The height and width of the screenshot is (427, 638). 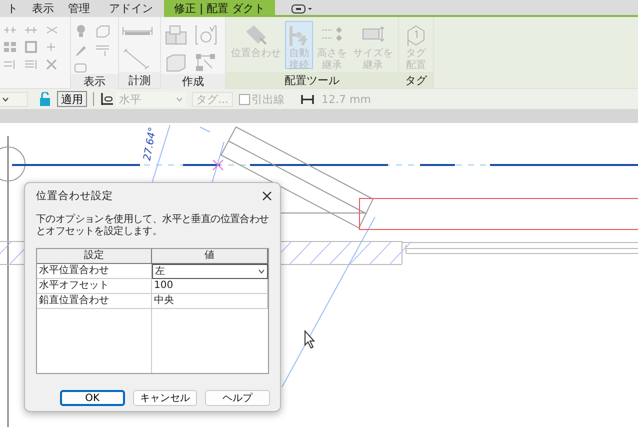 What do you see at coordinates (94, 81) in the screenshot?
I see `panel-label: 表示` at bounding box center [94, 81].